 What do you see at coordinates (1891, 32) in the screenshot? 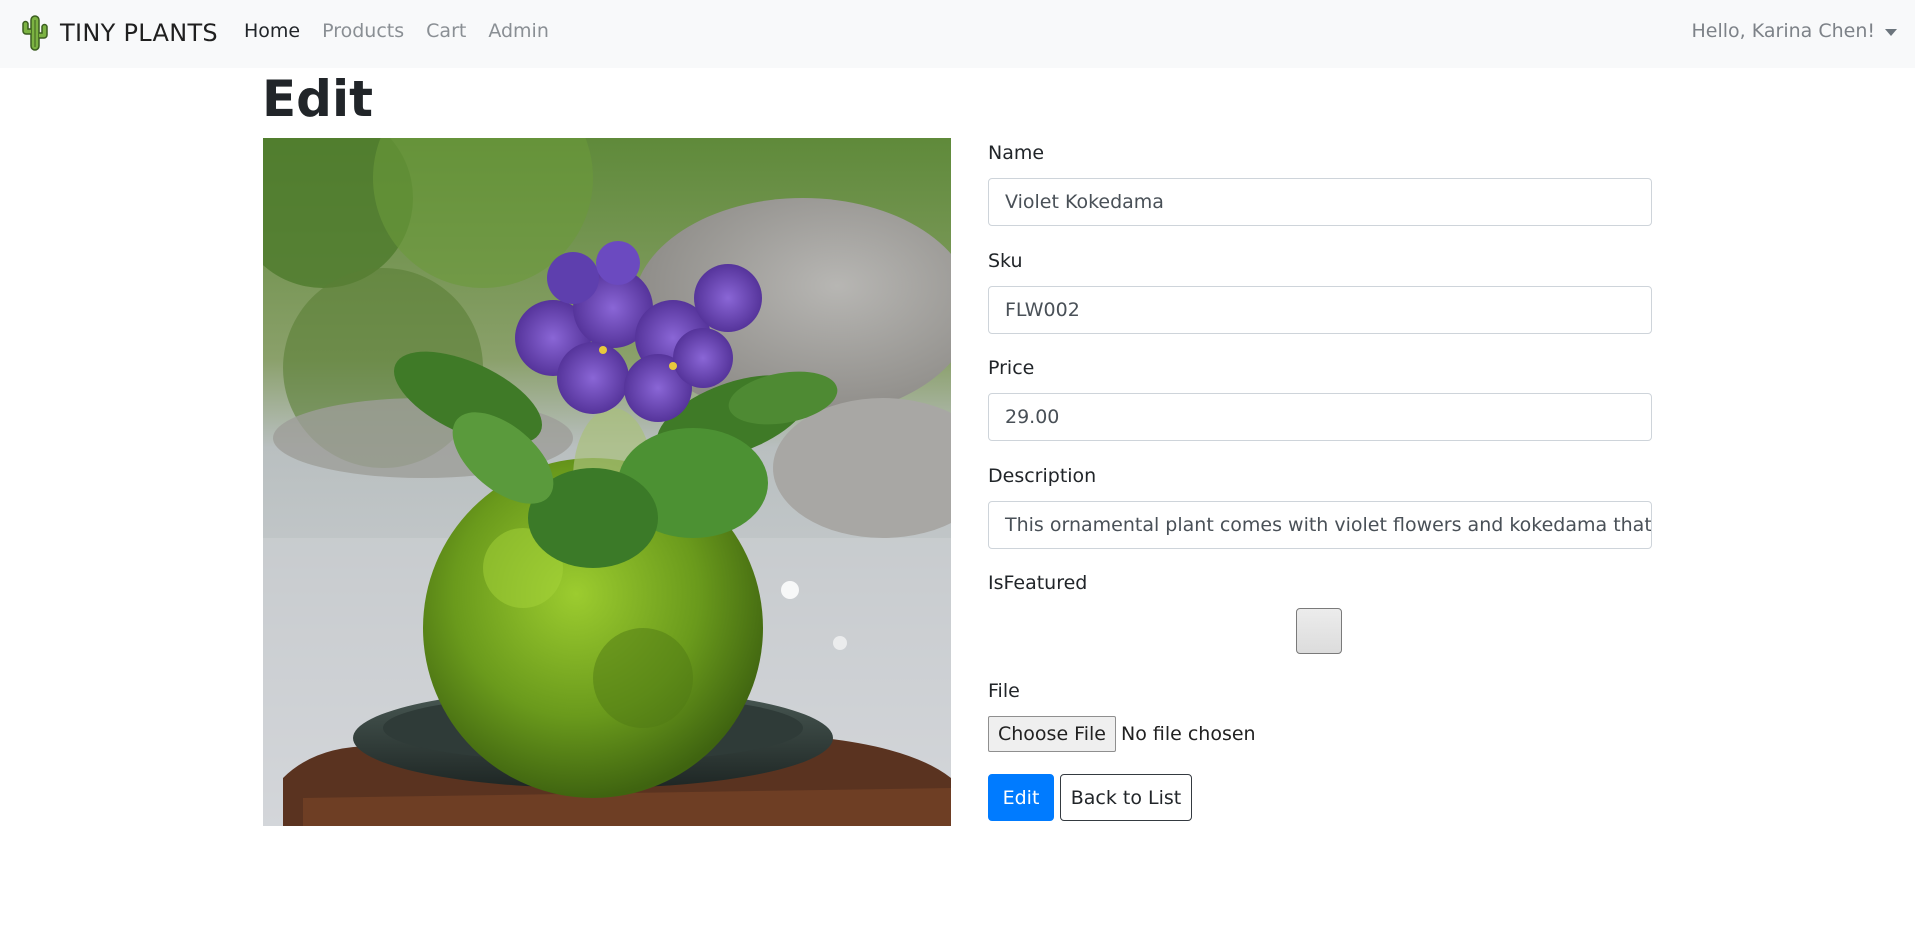
I see `chevron-down-icon` at bounding box center [1891, 32].